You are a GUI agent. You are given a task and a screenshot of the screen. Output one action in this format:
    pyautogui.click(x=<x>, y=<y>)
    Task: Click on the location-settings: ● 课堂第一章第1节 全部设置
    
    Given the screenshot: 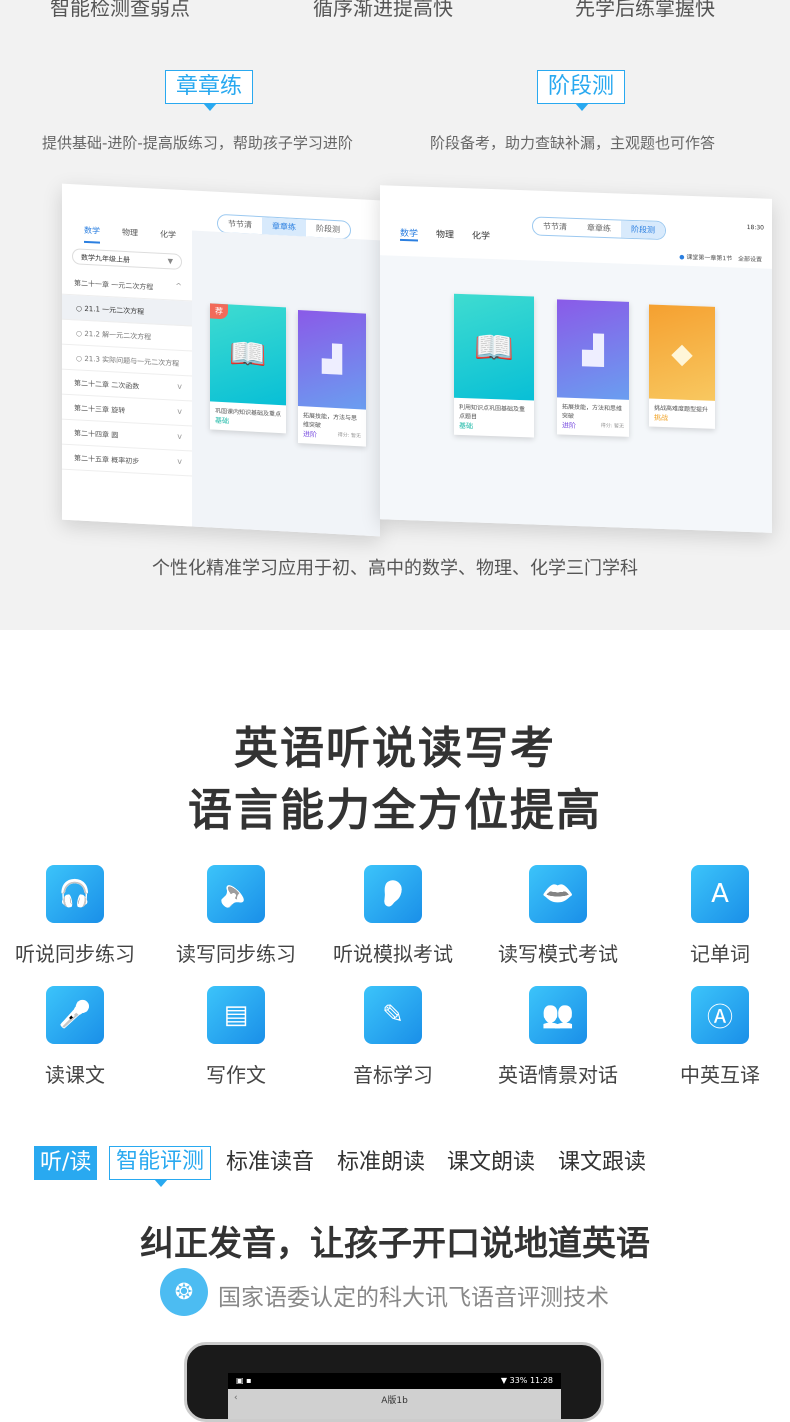 What is the action you would take?
    pyautogui.click(x=720, y=258)
    